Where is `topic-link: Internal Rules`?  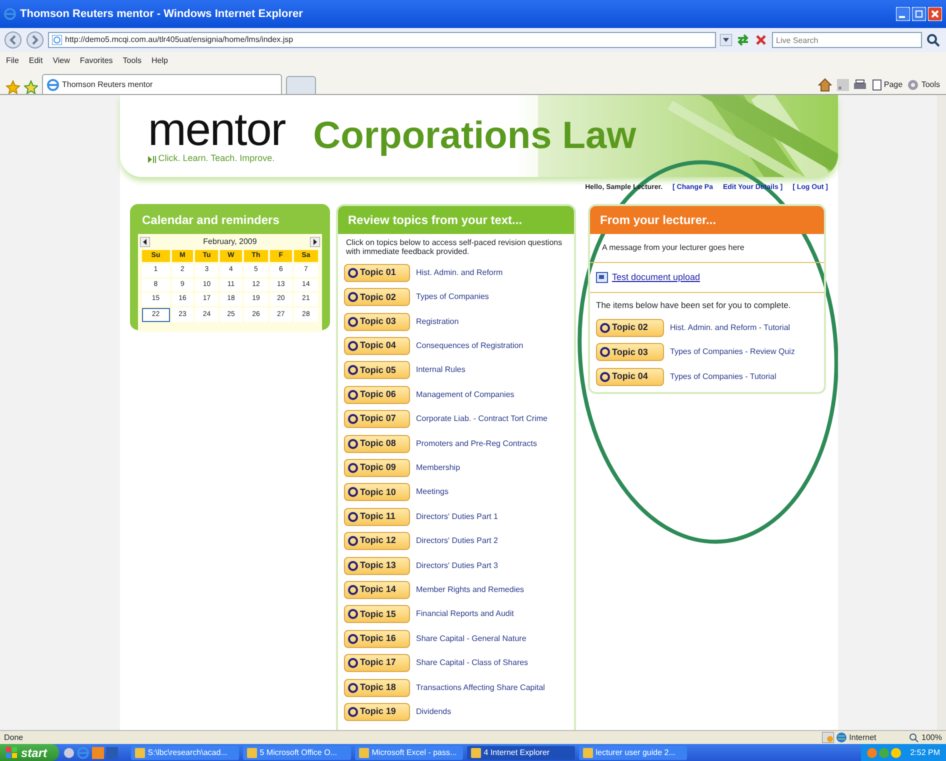 topic-link: Internal Rules is located at coordinates (441, 370).